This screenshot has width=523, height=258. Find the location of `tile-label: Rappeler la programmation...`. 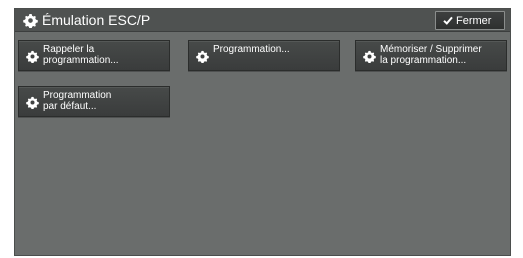

tile-label: Rappeler la programmation... is located at coordinates (81, 55).